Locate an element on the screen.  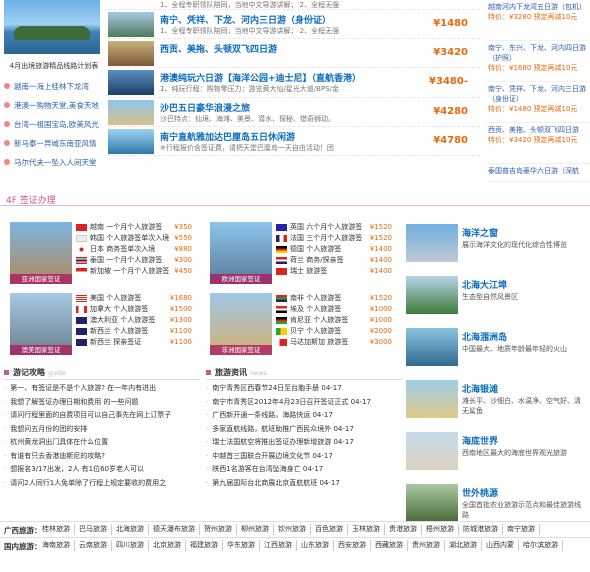
deal-name: 南宁、东兴、下龙、河内四日游（护照） is located at coordinates (538, 53).